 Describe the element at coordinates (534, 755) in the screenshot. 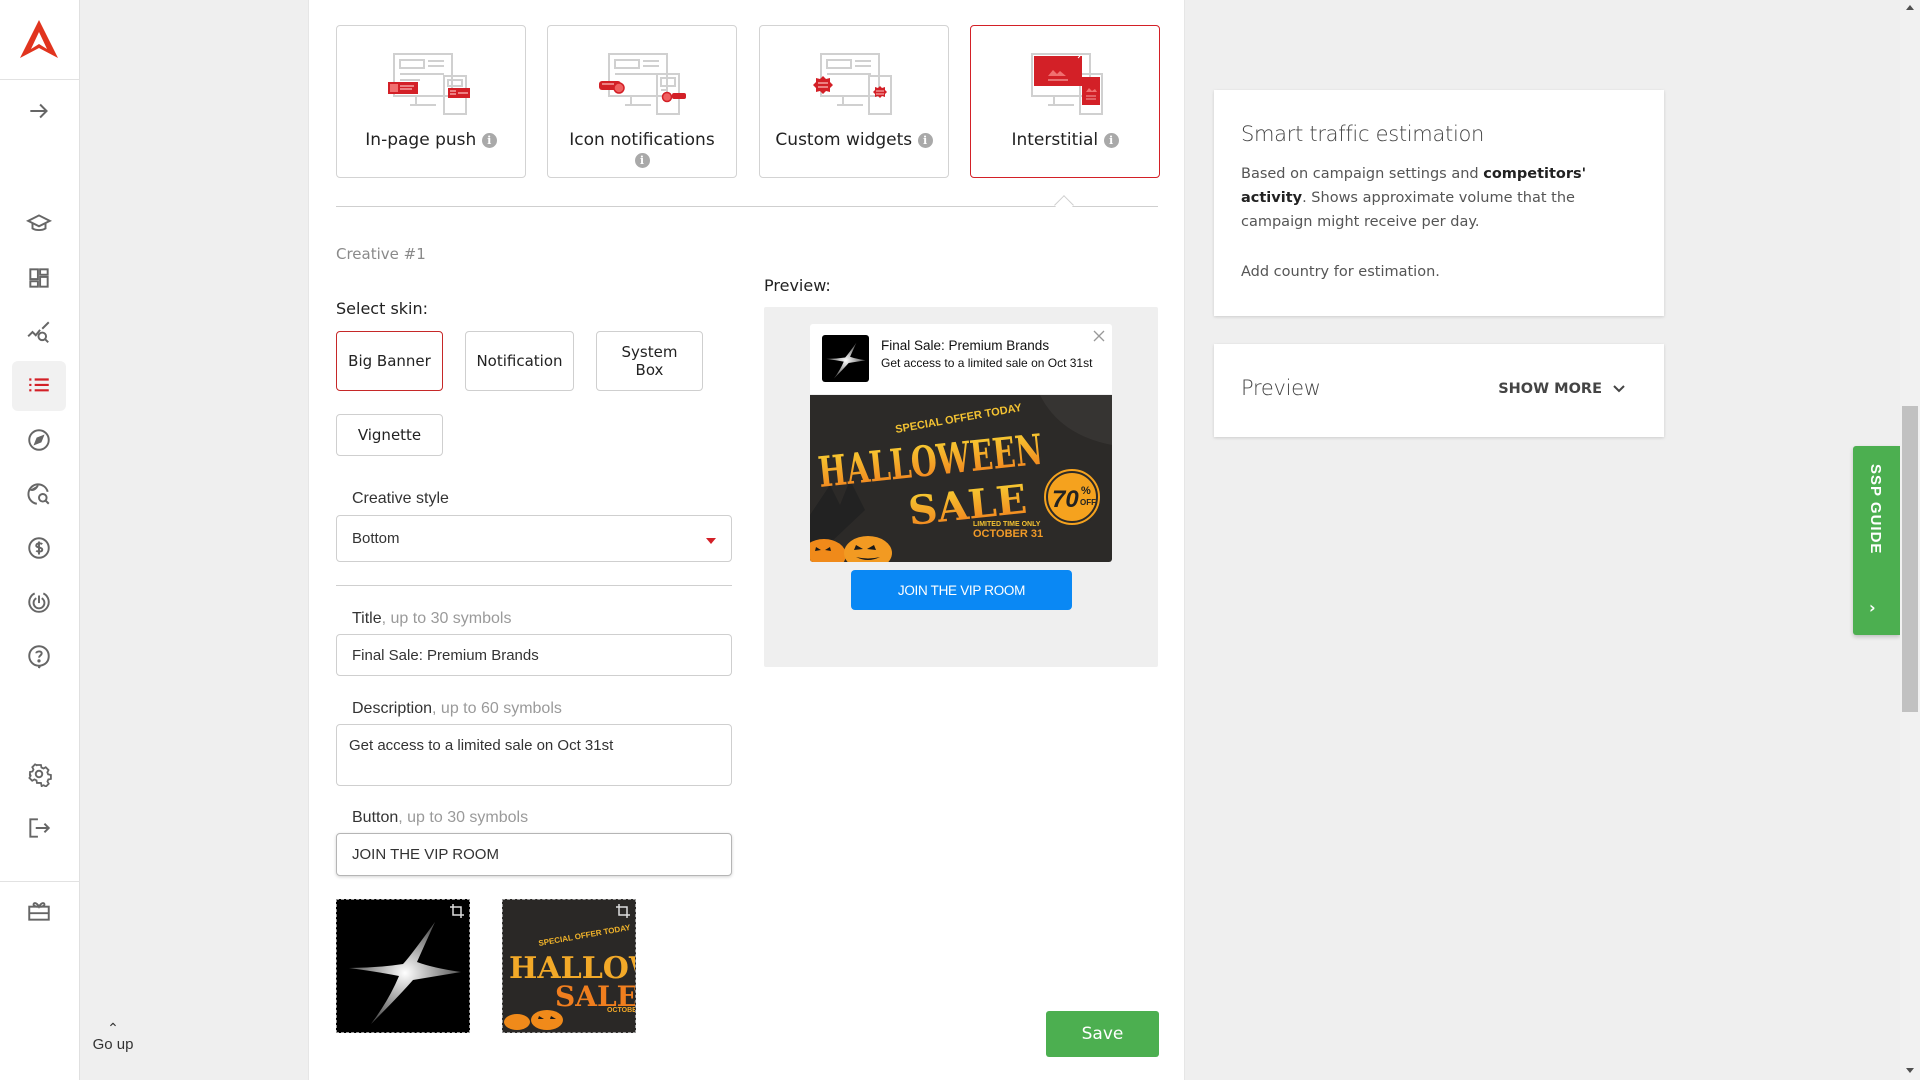

I see `description-textarea: Get access to a limited sale on Oct 31st` at that location.